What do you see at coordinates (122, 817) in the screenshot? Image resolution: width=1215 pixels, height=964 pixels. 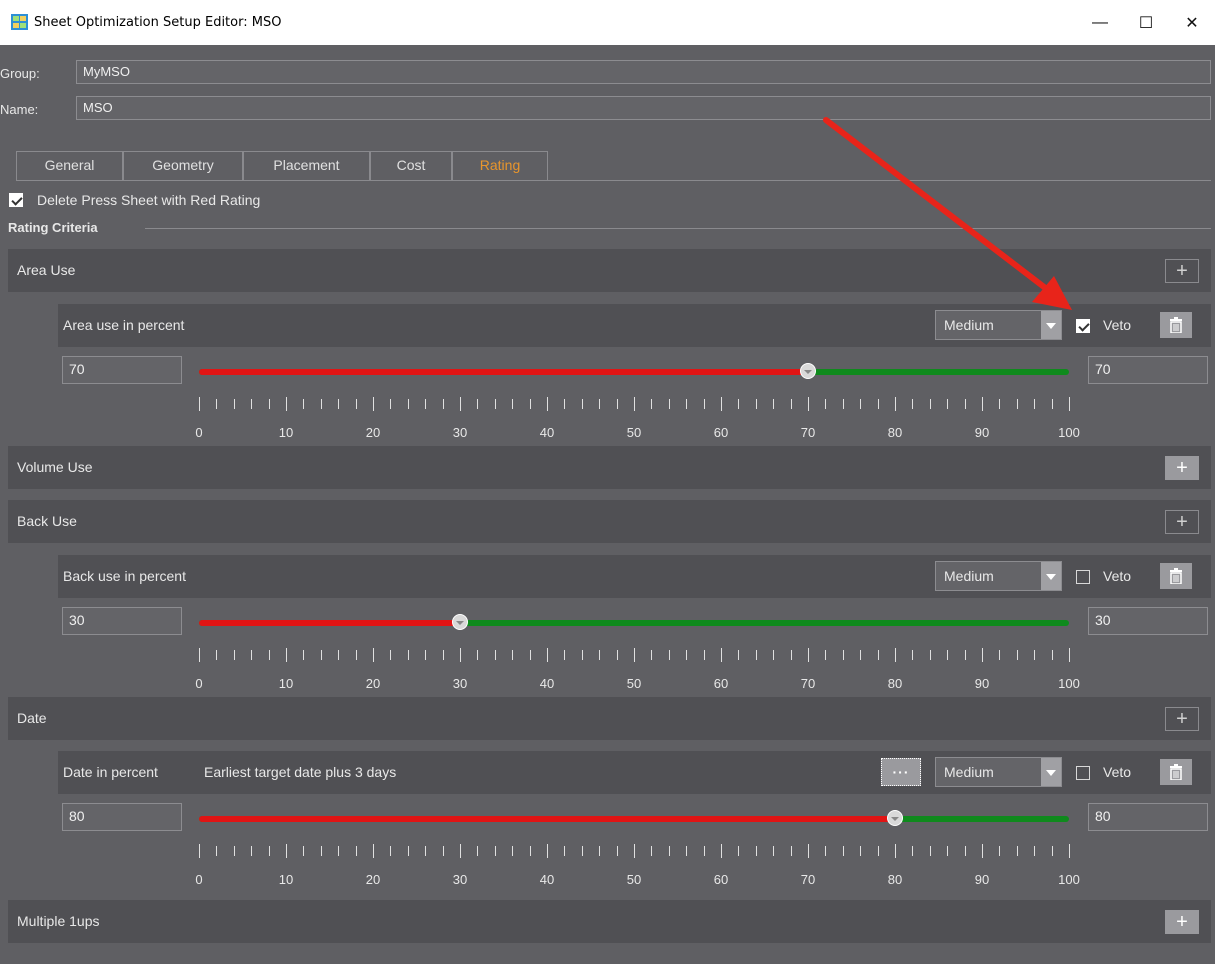 I see `date-min-input: 80` at bounding box center [122, 817].